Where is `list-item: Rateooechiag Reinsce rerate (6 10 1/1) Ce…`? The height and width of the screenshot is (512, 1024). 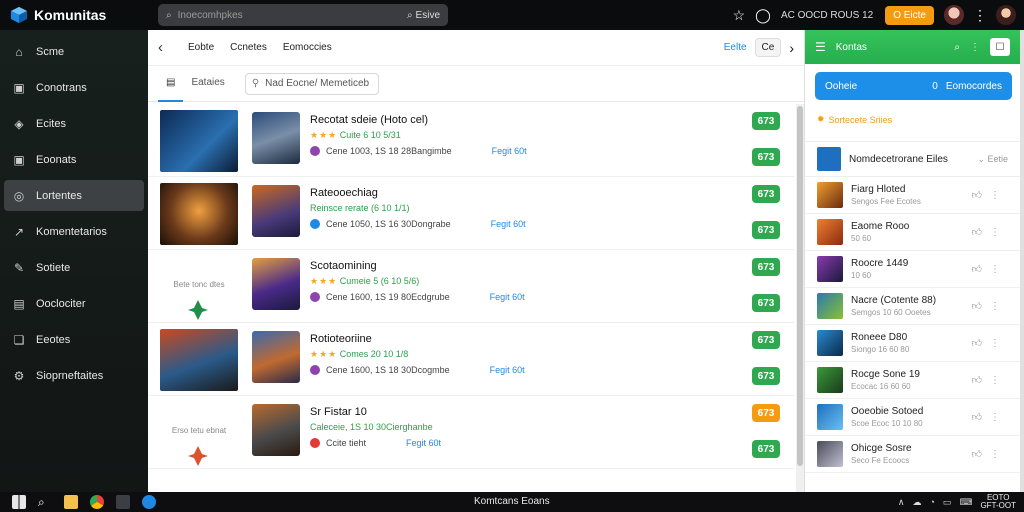 list-item: Rateooechiag Reinsce rerate (6 10 1/1) Ce… is located at coordinates (471, 213).